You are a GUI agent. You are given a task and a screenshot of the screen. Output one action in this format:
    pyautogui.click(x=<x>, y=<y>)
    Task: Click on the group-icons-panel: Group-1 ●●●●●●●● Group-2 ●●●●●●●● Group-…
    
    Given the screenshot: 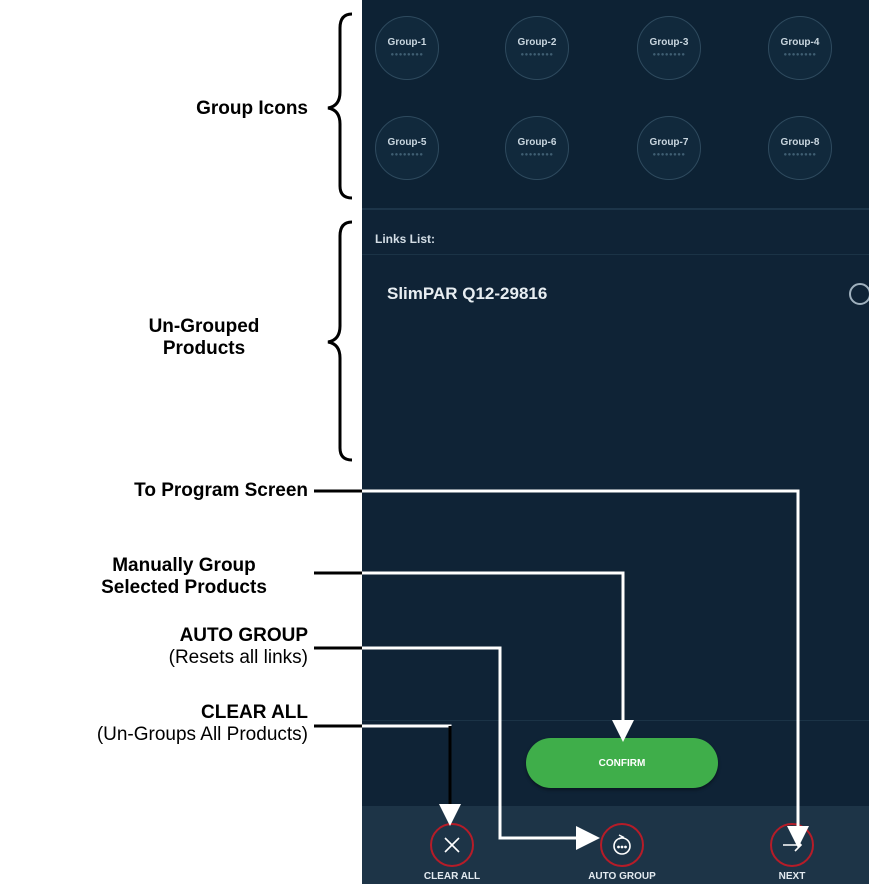 What is the action you would take?
    pyautogui.click(x=615, y=105)
    